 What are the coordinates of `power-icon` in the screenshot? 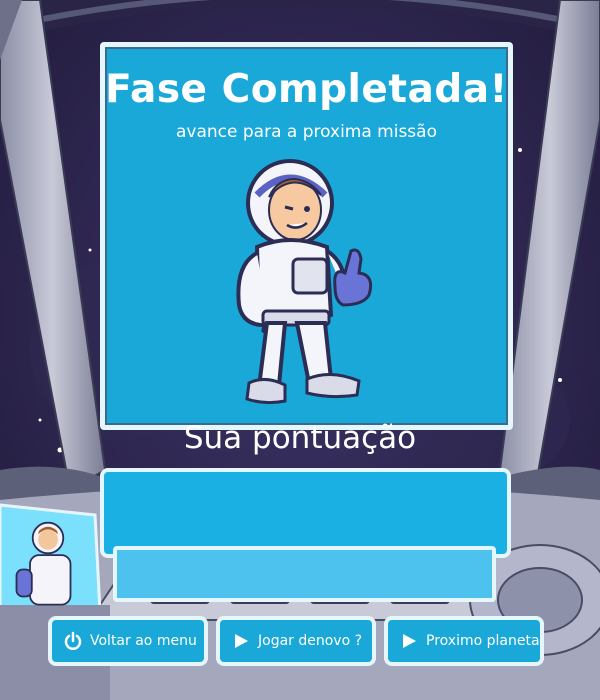 It's located at (73, 641).